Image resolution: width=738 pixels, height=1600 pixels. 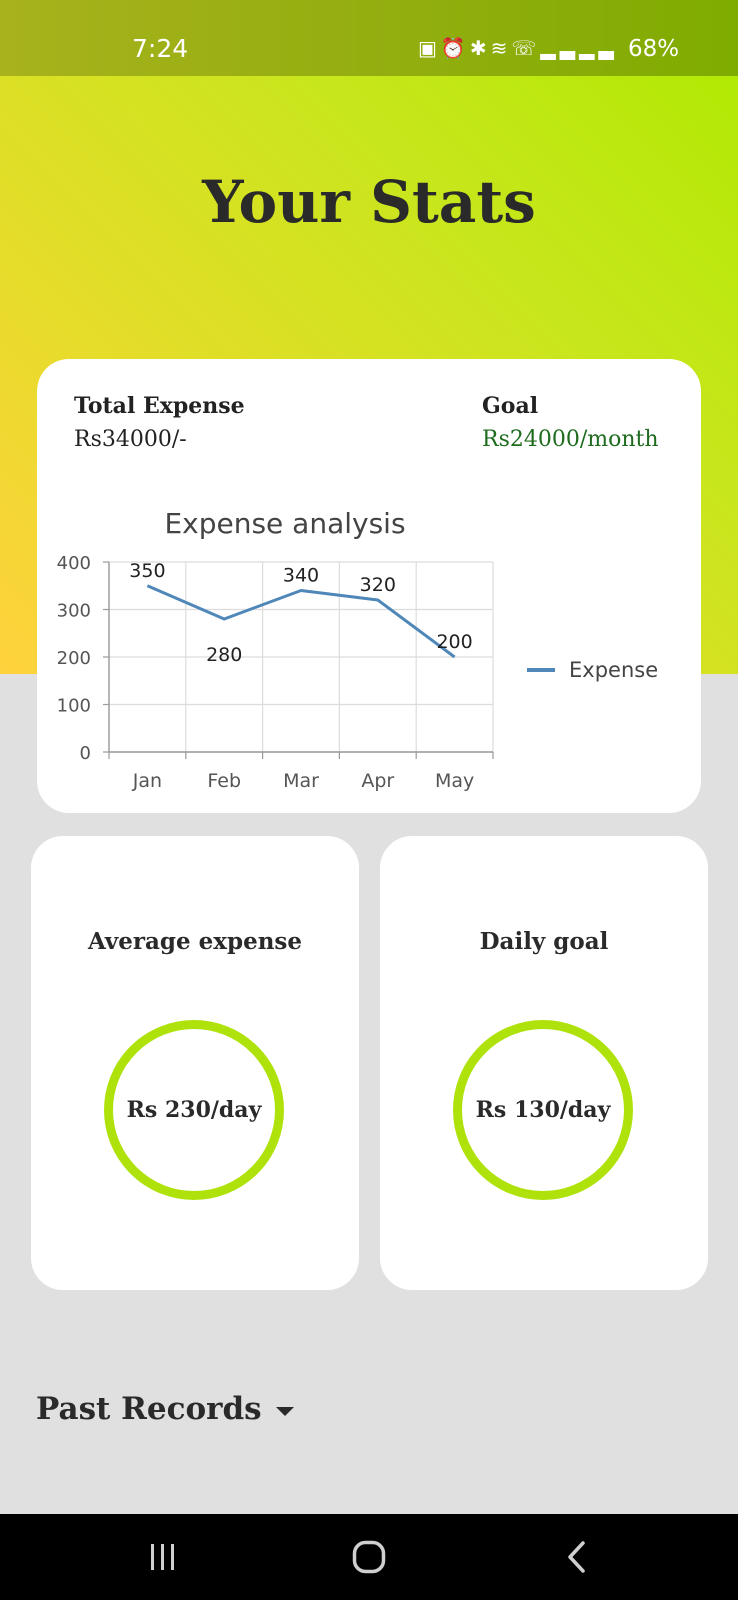 What do you see at coordinates (284, 1411) in the screenshot?
I see `caret-down-icon` at bounding box center [284, 1411].